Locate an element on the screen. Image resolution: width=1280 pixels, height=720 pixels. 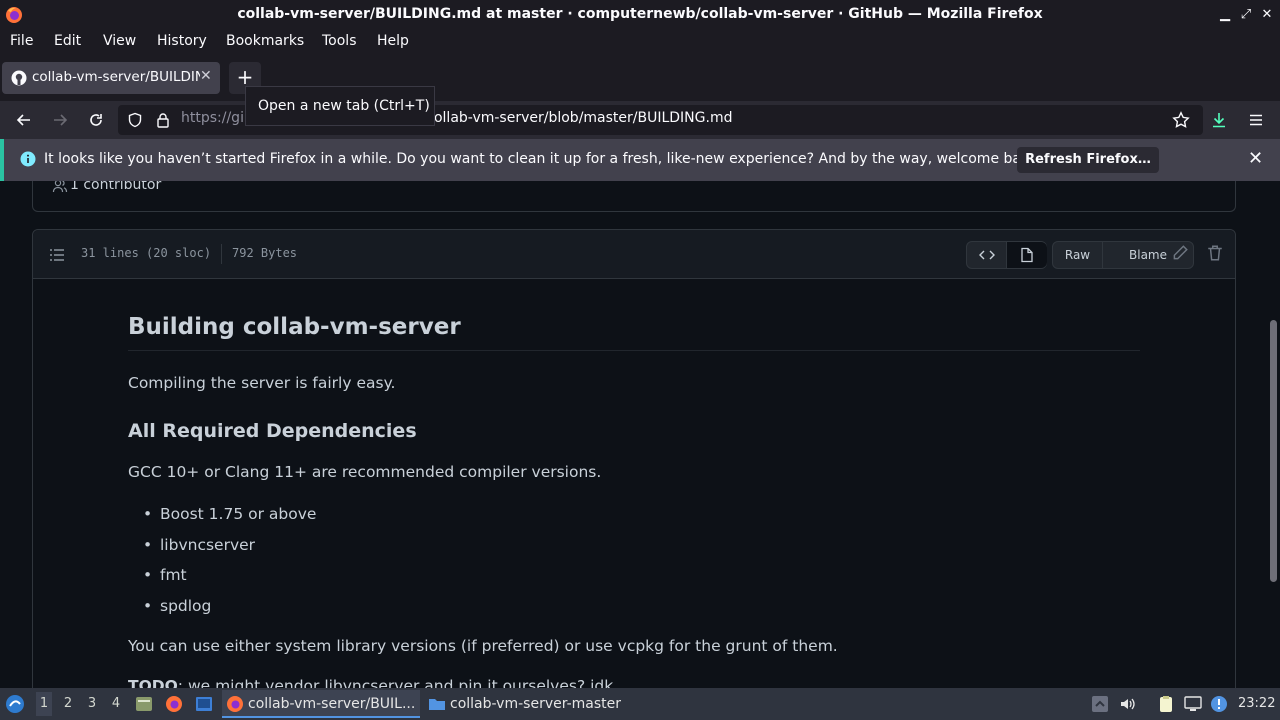
app-menu-icon is located at coordinates (1256, 120).